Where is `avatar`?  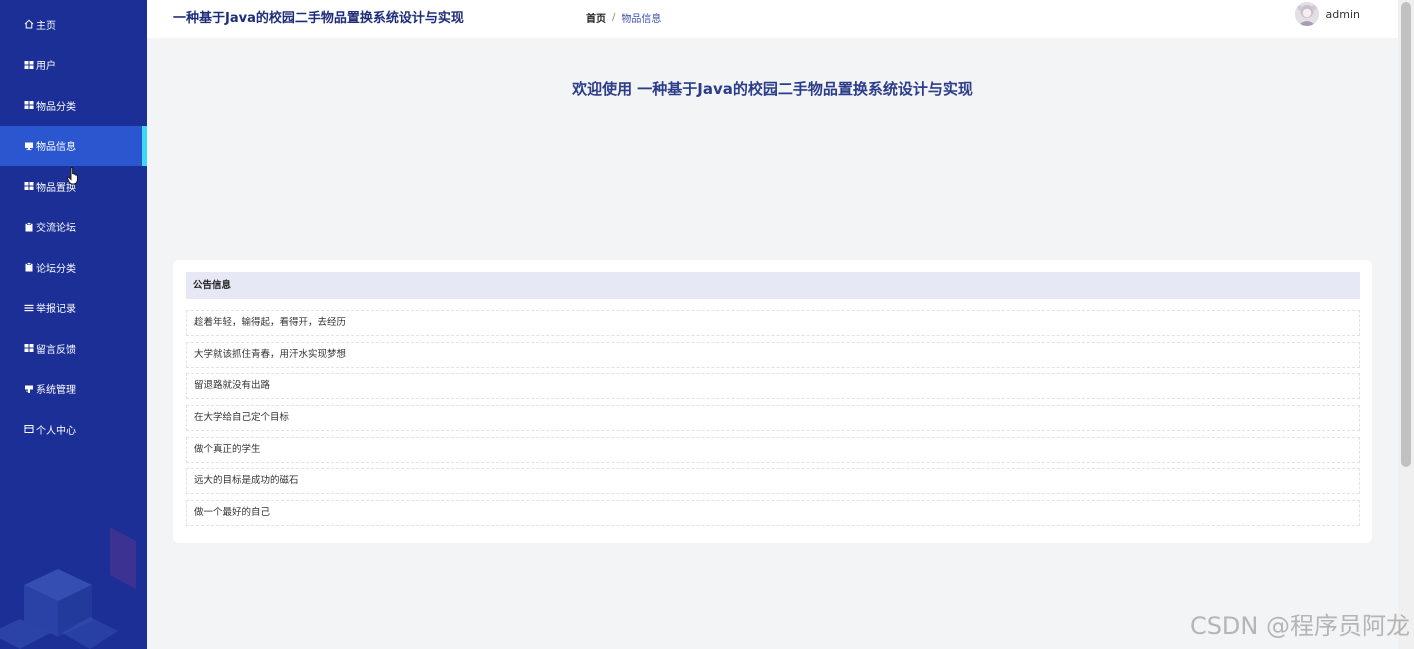
avatar is located at coordinates (1306, 14).